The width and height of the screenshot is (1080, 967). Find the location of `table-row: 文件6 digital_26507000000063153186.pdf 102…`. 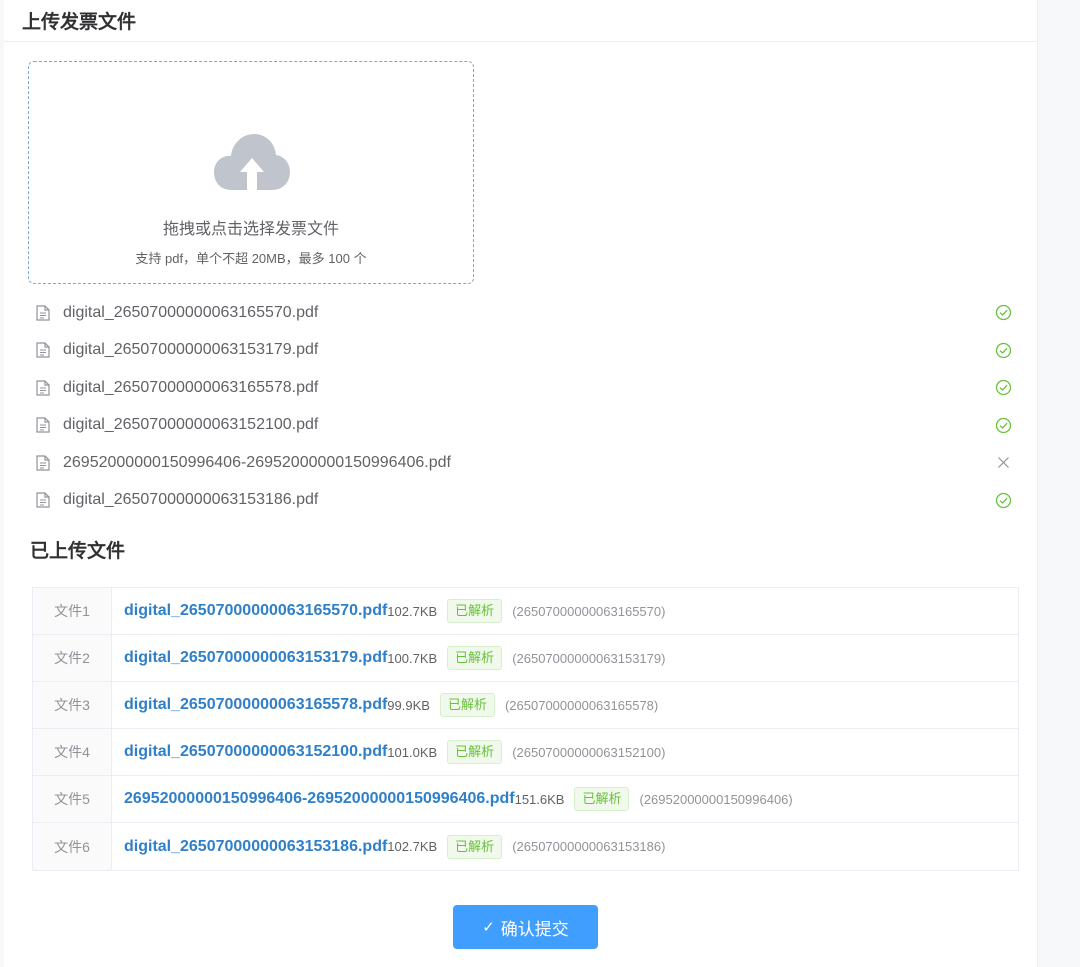

table-row: 文件6 digital_26507000000063153186.pdf 102… is located at coordinates (525, 846).